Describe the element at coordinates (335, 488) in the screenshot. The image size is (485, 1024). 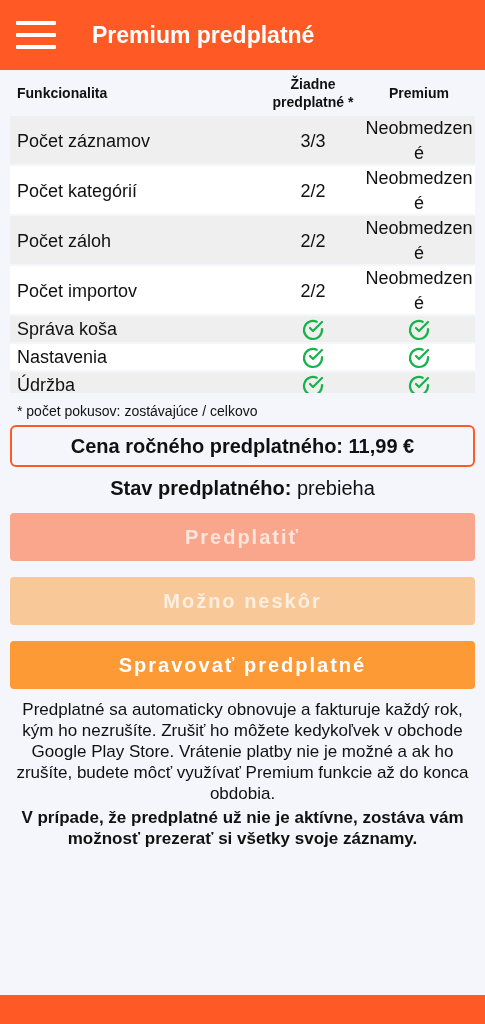
I see `status-value: prebieha` at that location.